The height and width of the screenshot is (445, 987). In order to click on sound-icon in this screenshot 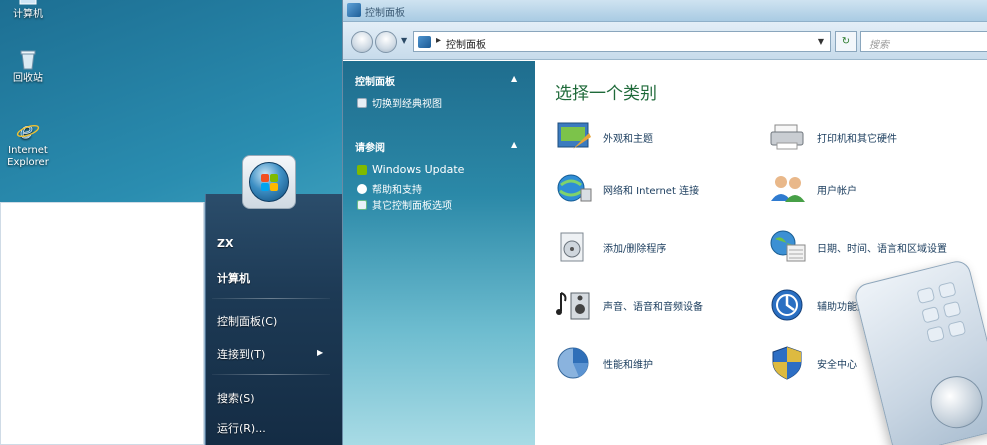, I will do `click(574, 305)`.